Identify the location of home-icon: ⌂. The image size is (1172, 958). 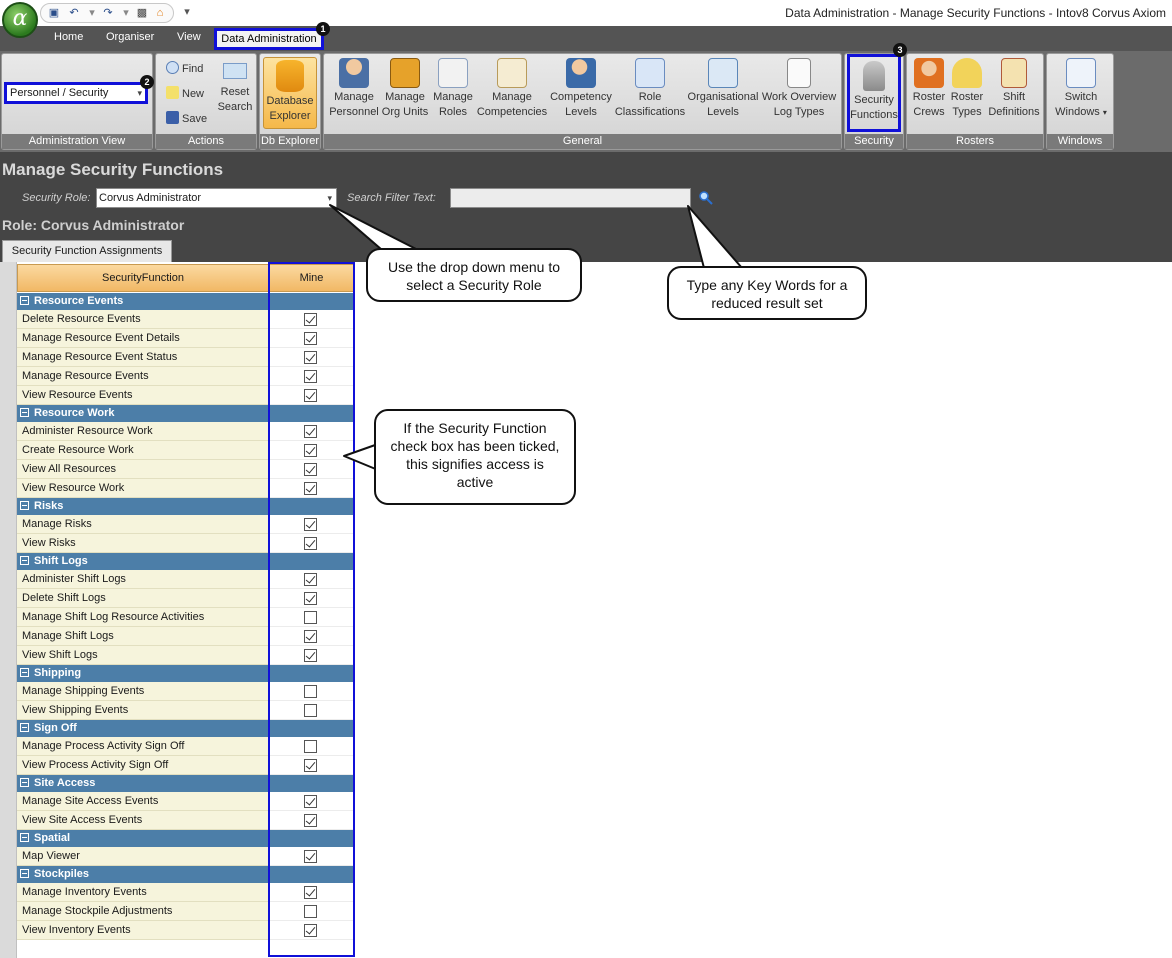
(160, 13).